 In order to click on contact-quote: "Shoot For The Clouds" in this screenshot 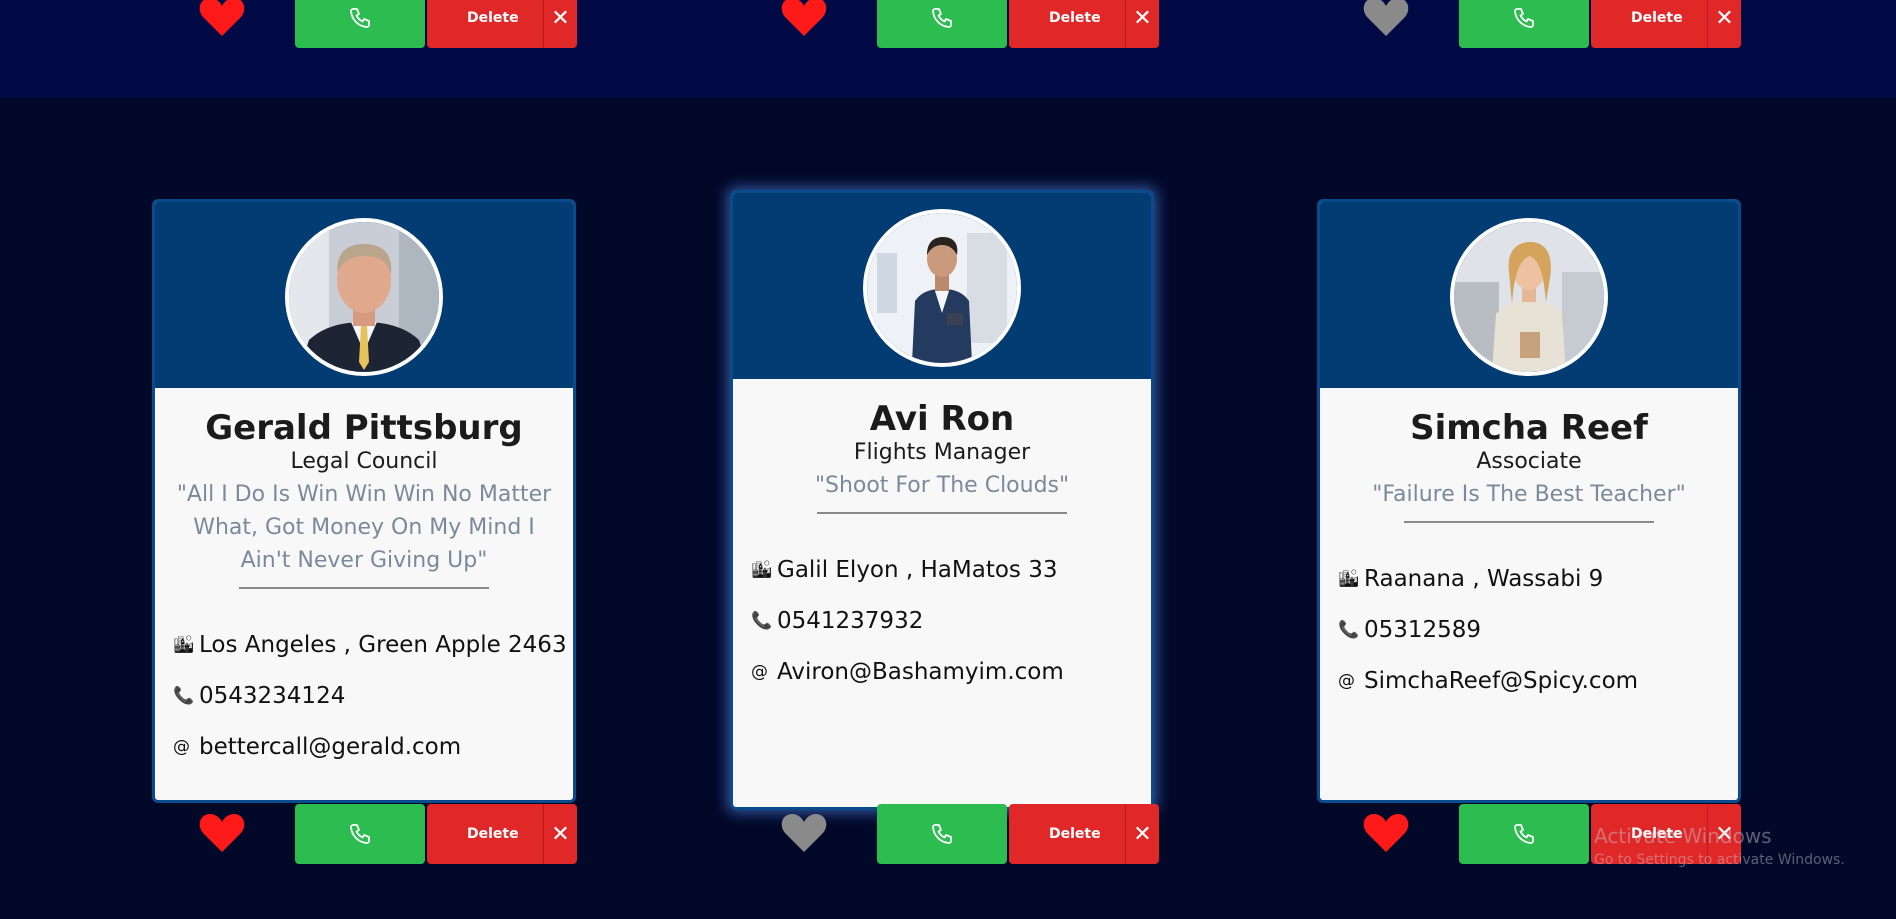, I will do `click(942, 485)`.